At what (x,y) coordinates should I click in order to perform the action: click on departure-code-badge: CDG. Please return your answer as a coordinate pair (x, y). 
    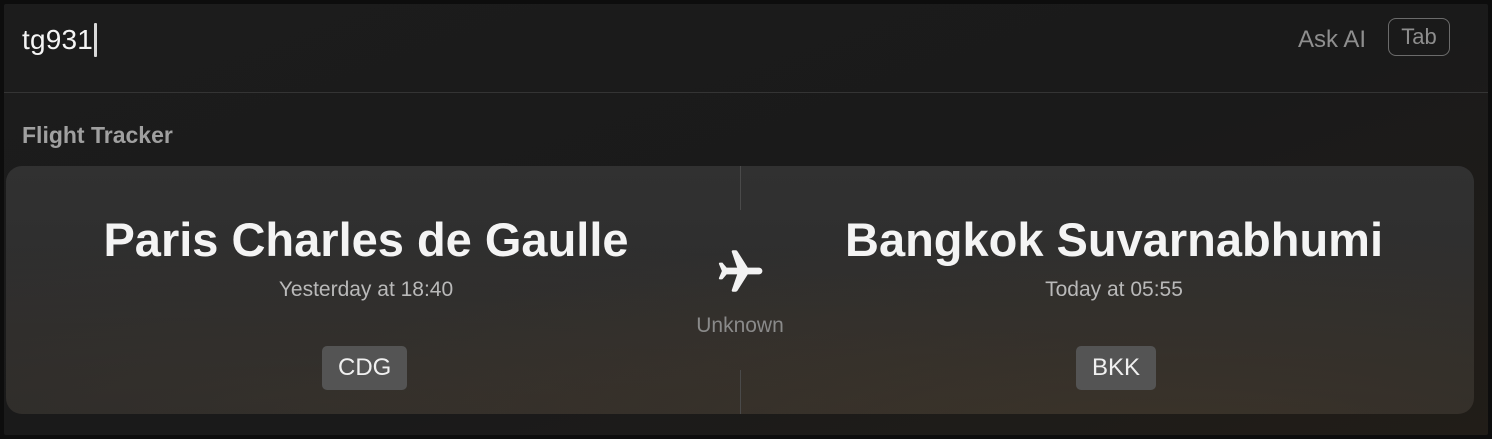
    Looking at the image, I should click on (365, 368).